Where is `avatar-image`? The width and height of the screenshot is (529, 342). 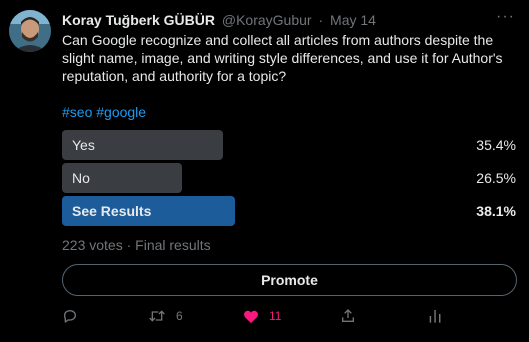 avatar-image is located at coordinates (30, 31).